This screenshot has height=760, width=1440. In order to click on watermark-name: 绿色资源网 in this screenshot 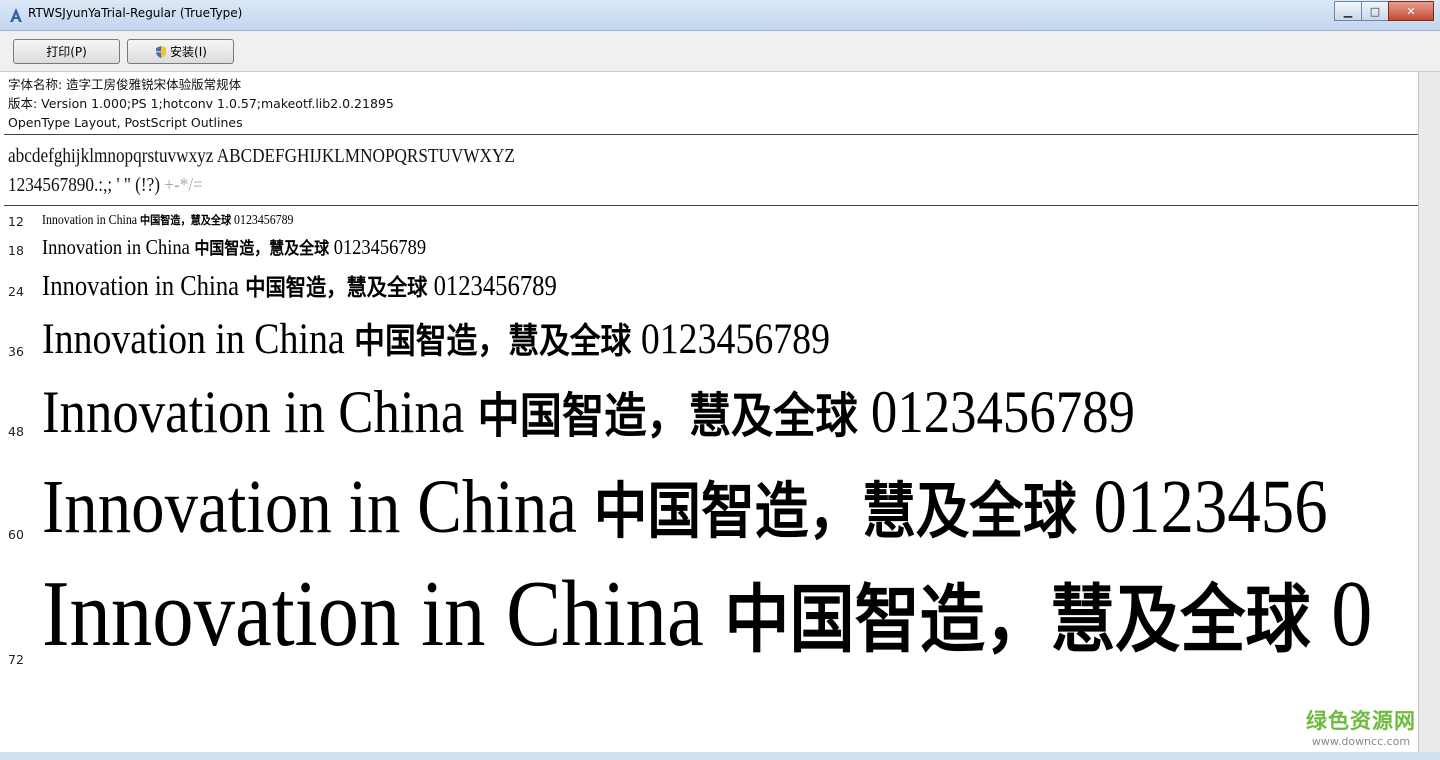, I will do `click(1361, 721)`.